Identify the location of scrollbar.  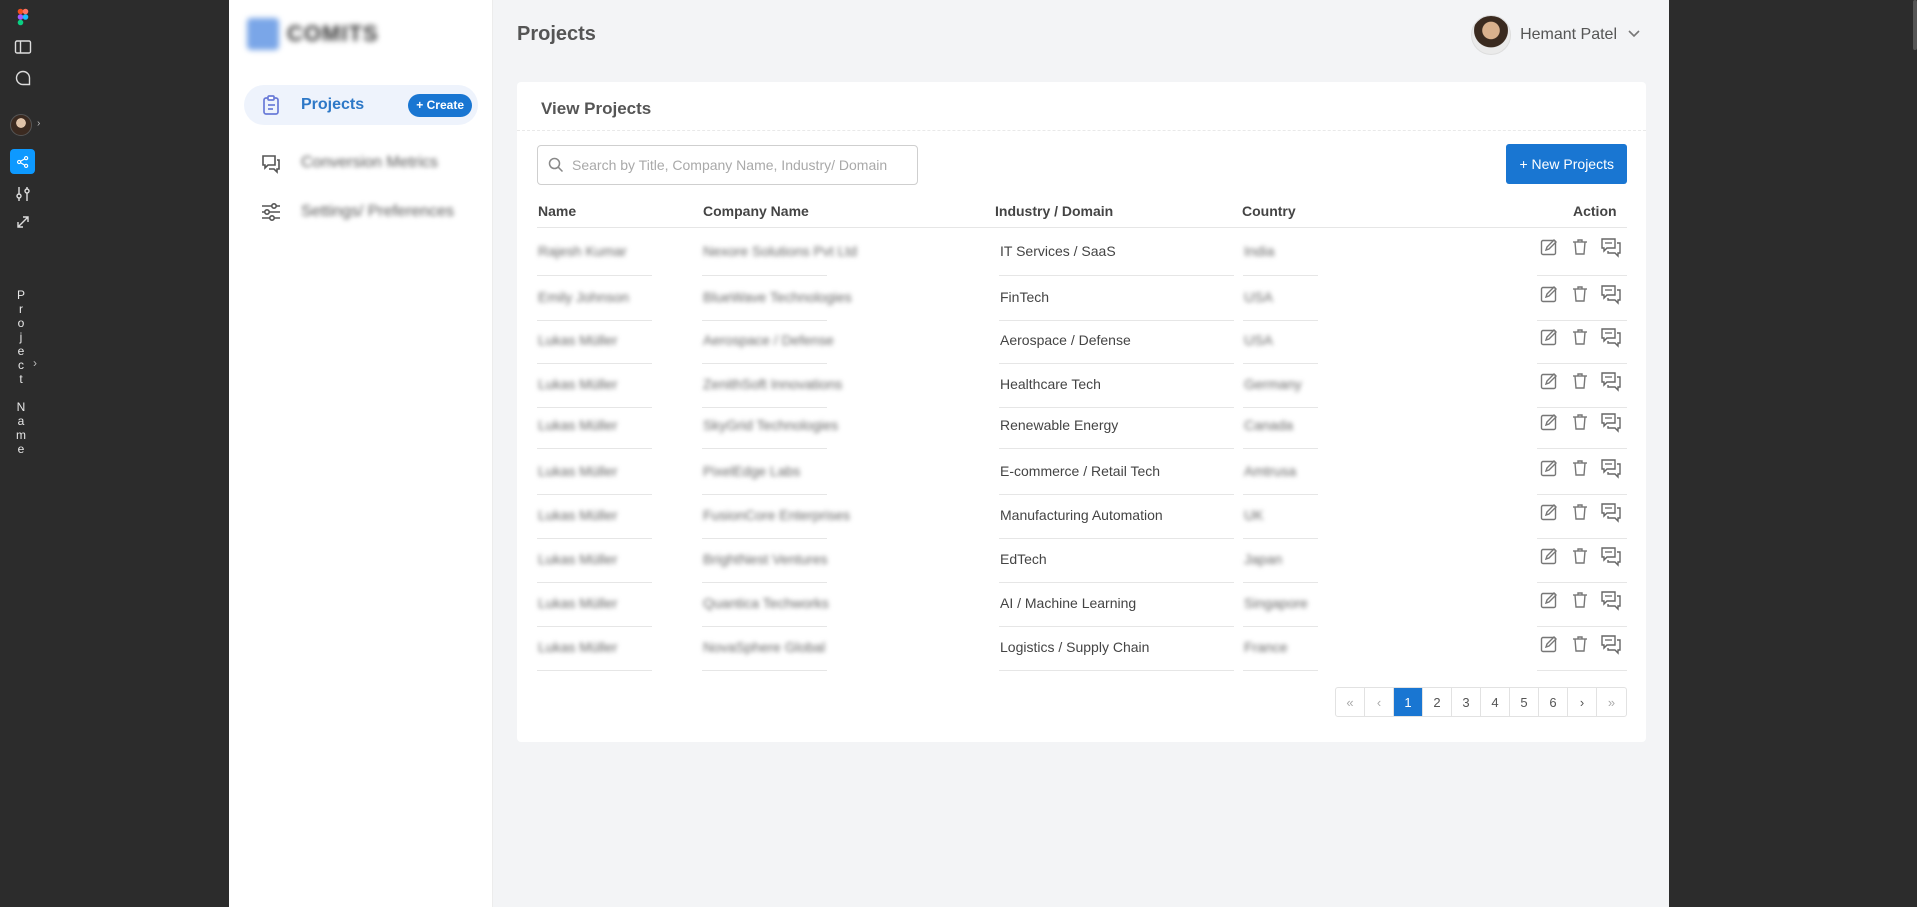
(1915, 25).